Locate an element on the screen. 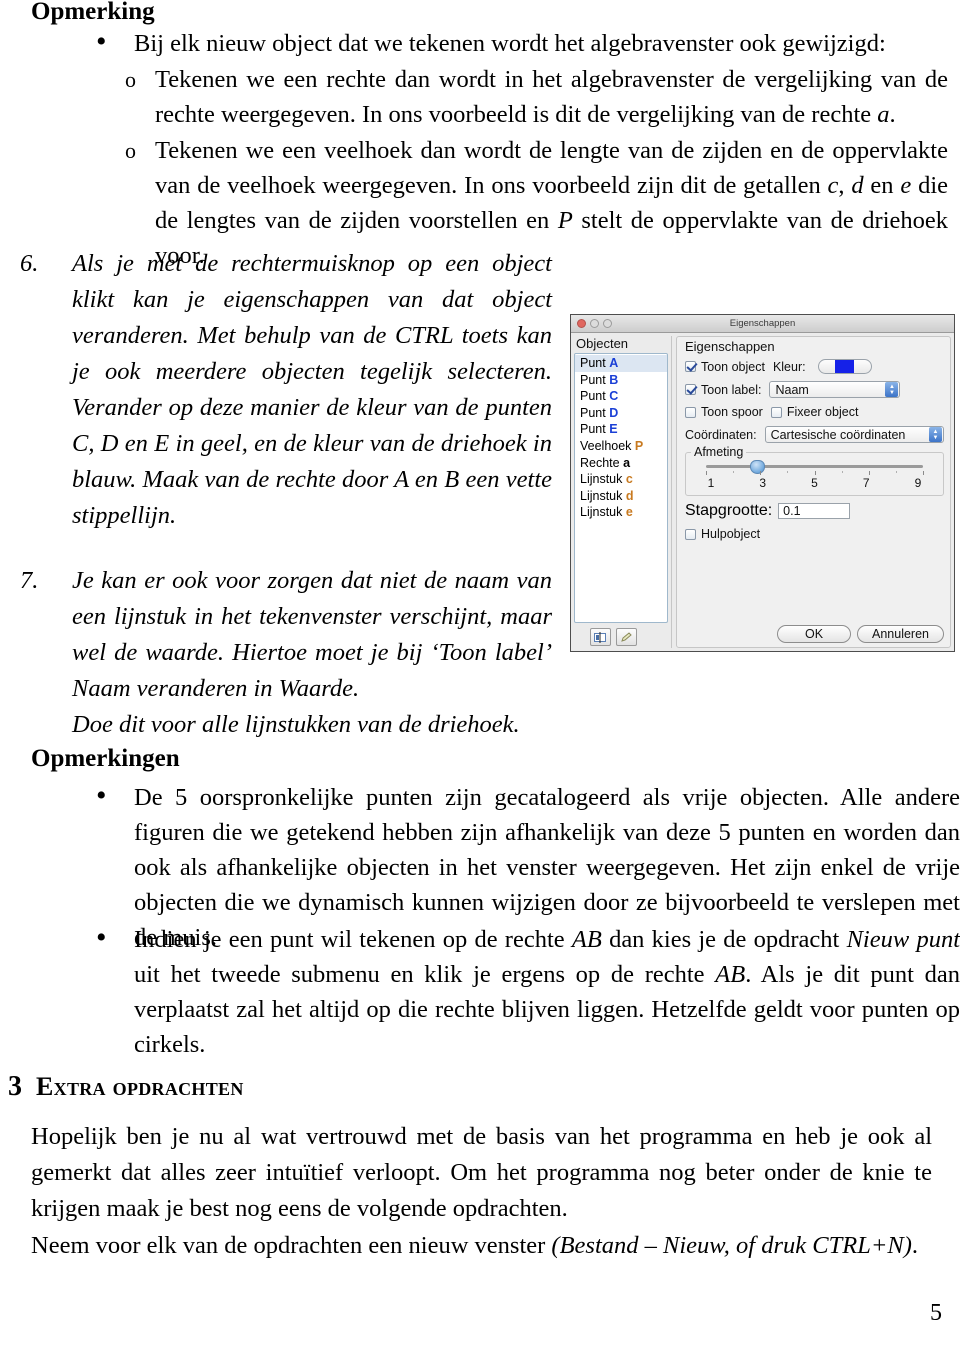  list-item: Punt A is located at coordinates (621, 363).